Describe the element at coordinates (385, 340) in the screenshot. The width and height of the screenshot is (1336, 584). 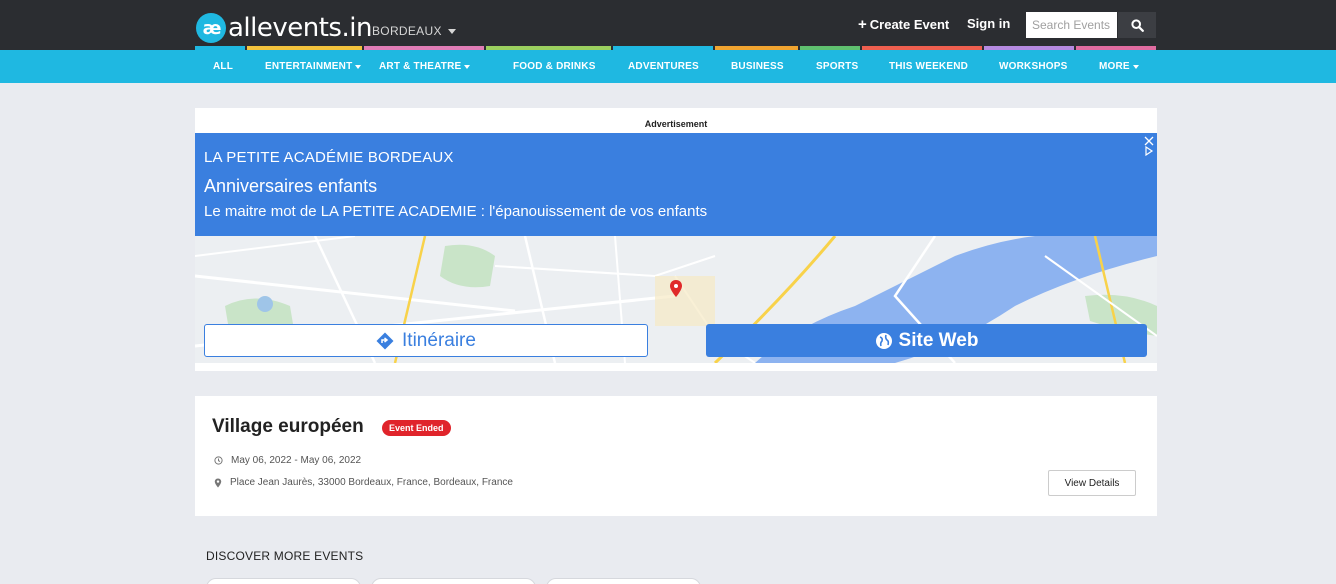
I see `directions-icon` at that location.